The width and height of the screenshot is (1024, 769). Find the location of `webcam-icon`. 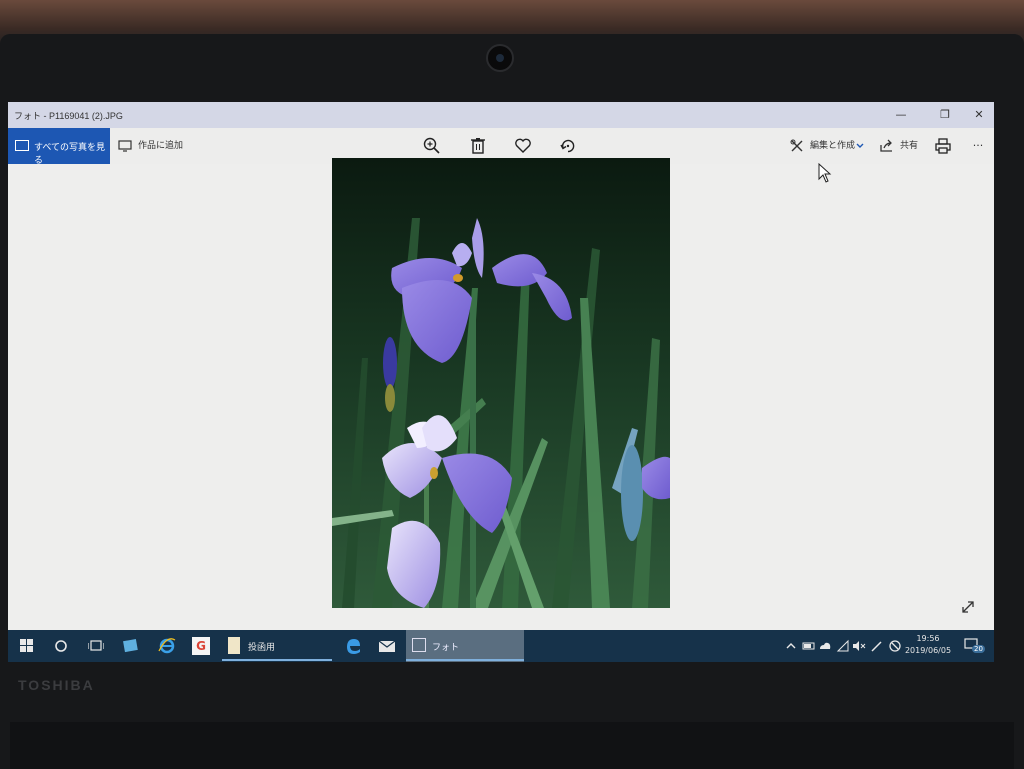

webcam-icon is located at coordinates (500, 58).